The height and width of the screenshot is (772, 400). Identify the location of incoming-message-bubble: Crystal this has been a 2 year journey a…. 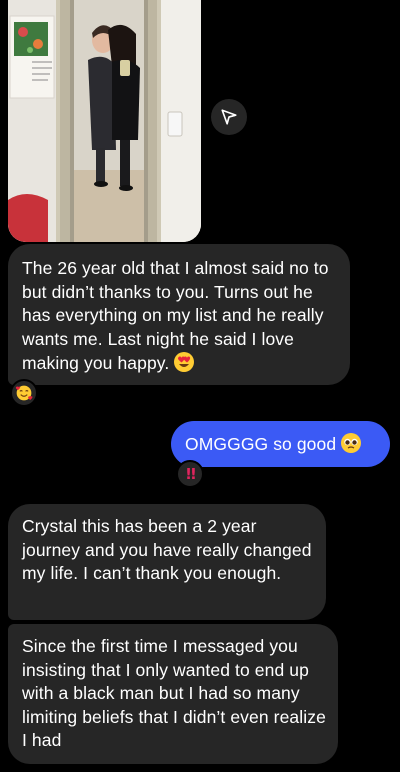
(167, 562).